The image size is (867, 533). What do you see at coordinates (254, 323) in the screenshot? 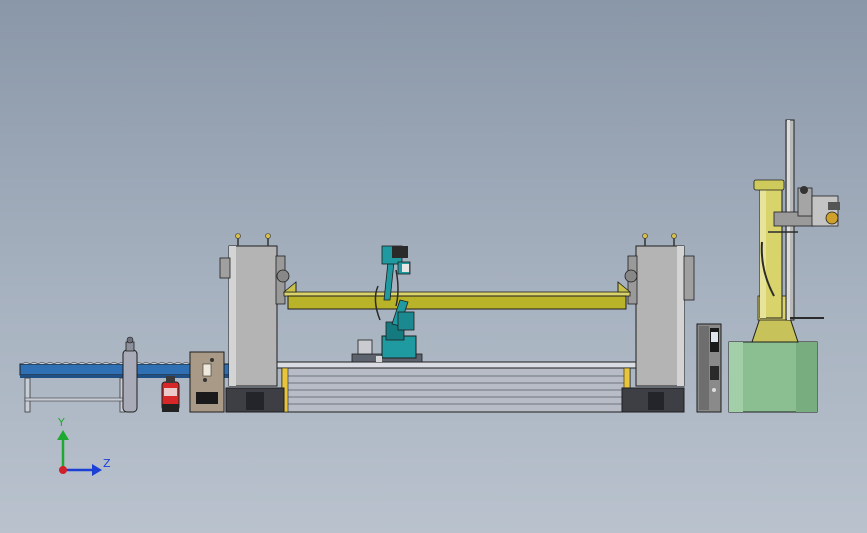
I see `headstock-positioner` at bounding box center [254, 323].